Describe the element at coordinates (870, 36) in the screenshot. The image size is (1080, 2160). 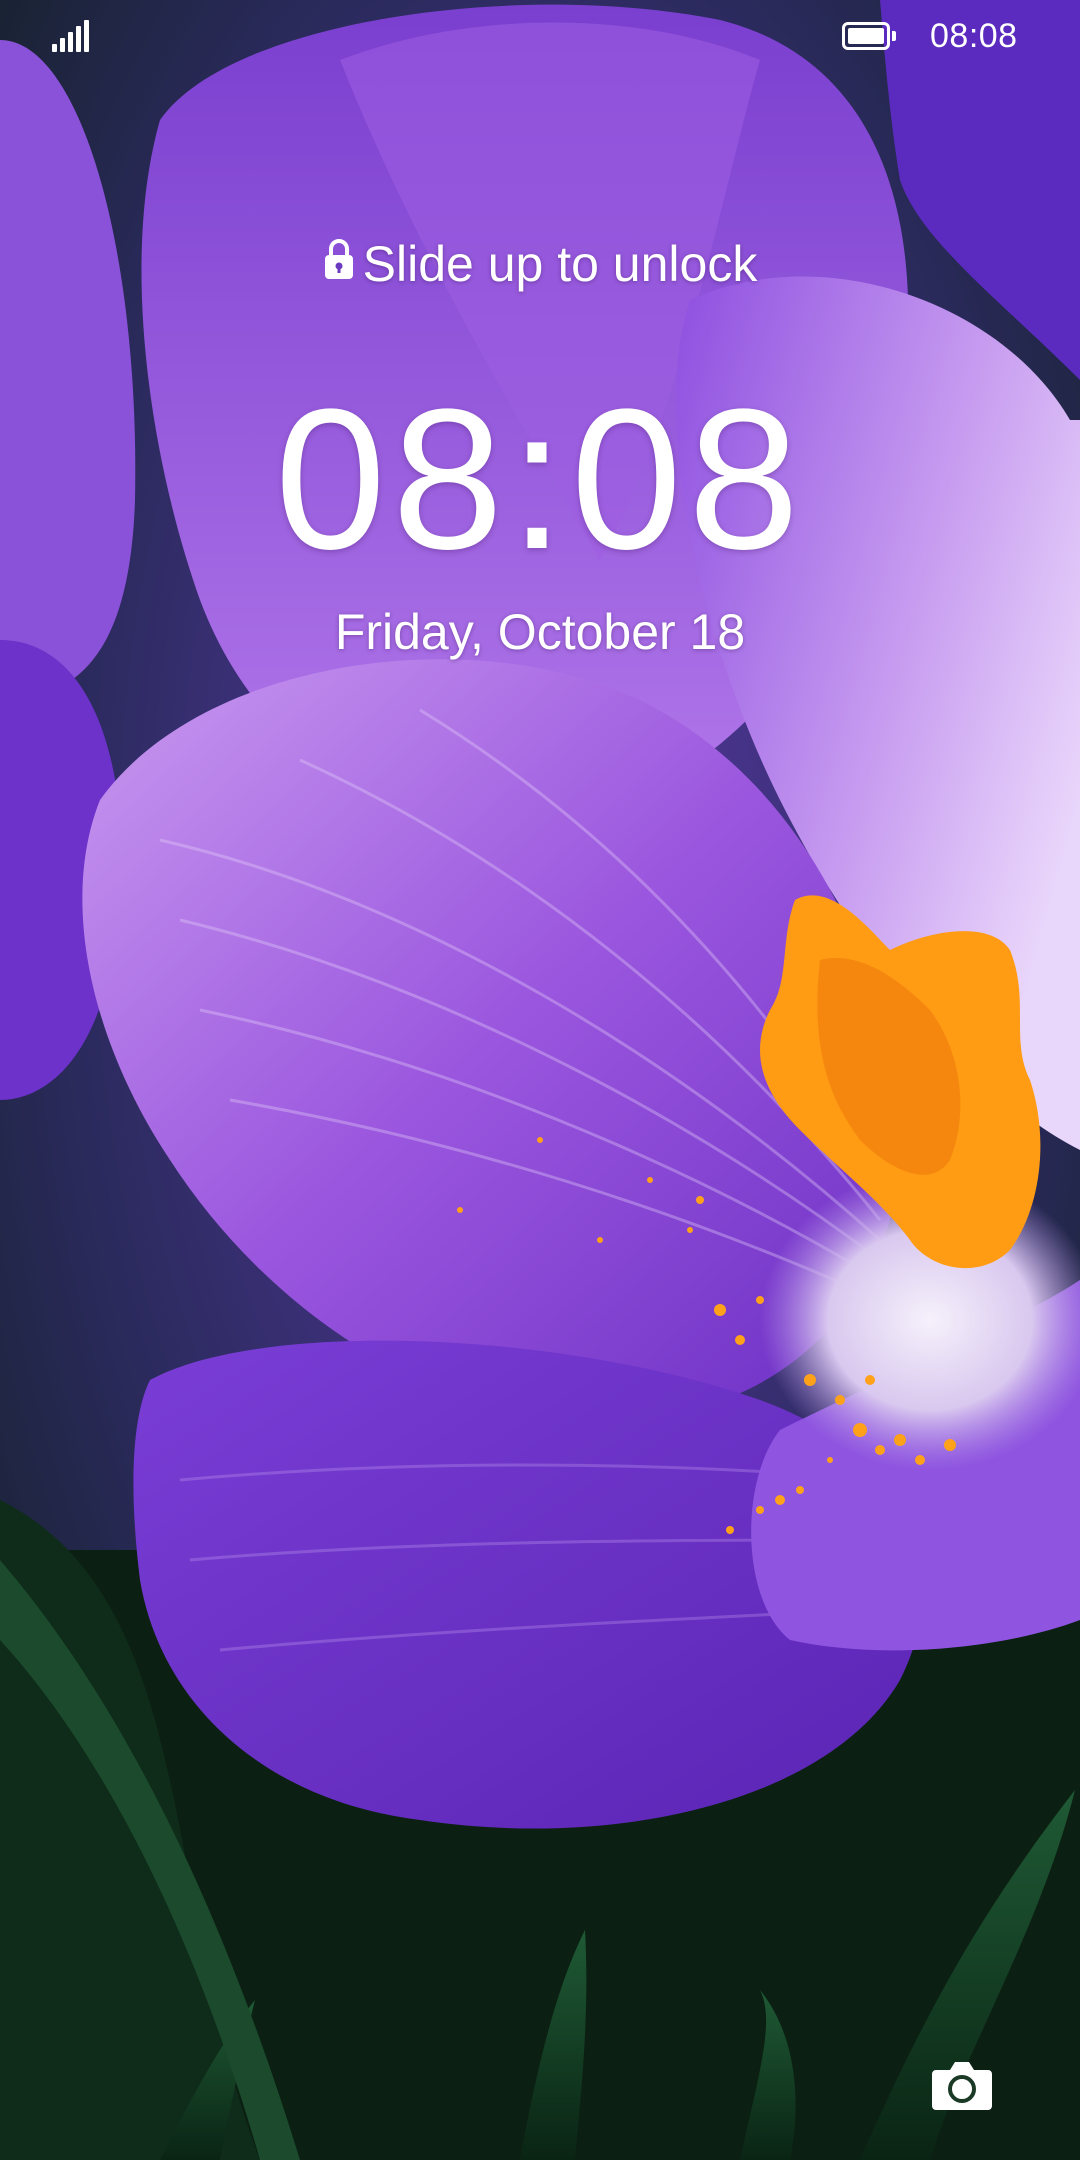
I see `battery-full-icon` at that location.